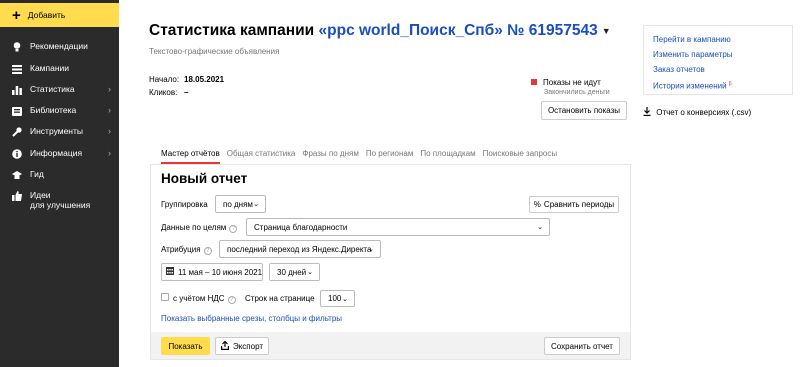 Image resolution: width=800 pixels, height=367 pixels. What do you see at coordinates (53, 110) in the screenshot?
I see `sidebar-item-label: Библиотека` at bounding box center [53, 110].